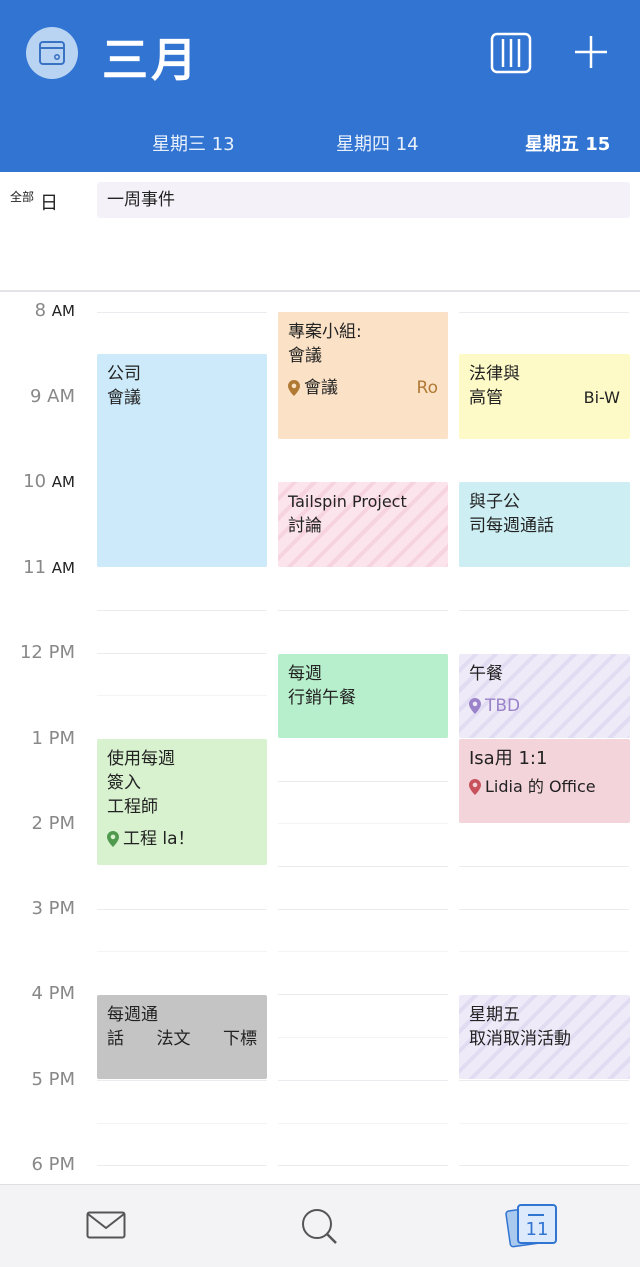 Image resolution: width=640 pixels, height=1267 pixels. What do you see at coordinates (508, 758) in the screenshot?
I see `event-title: Isa用 1:1` at bounding box center [508, 758].